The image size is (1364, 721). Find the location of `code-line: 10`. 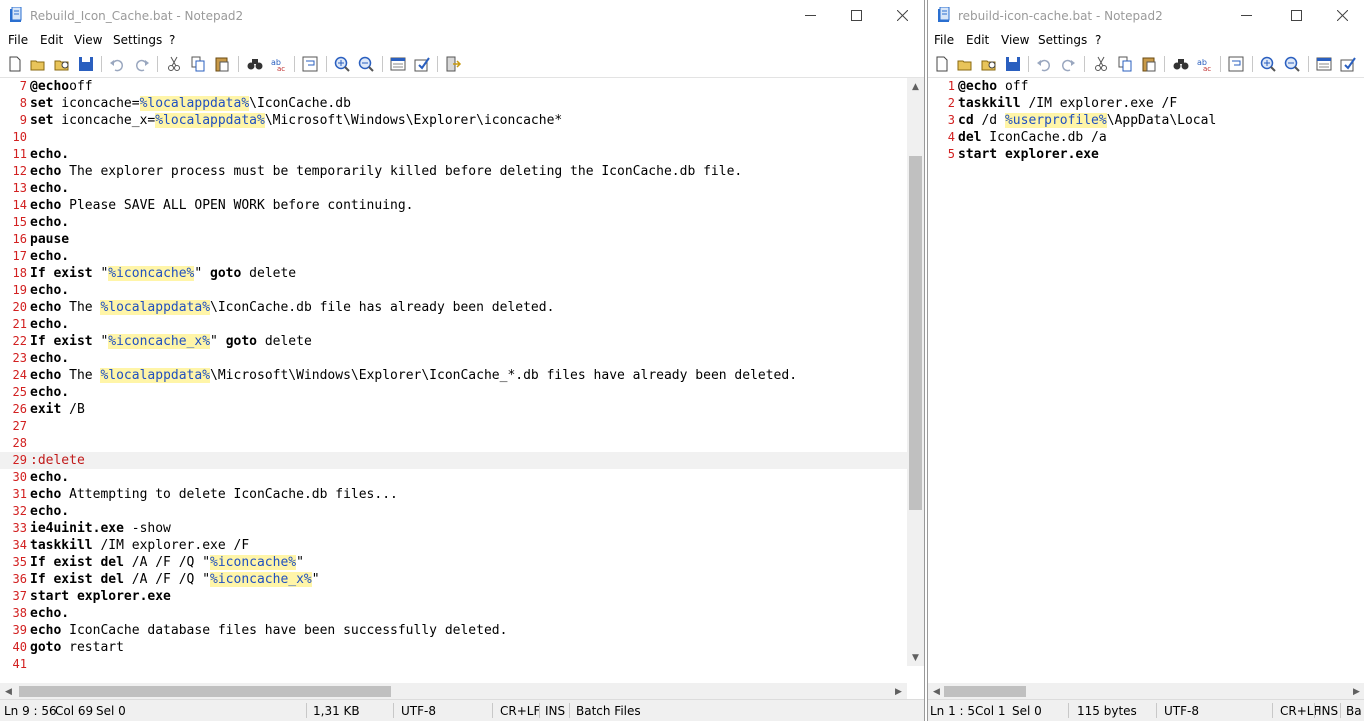

code-line: 10 is located at coordinates (453, 137).